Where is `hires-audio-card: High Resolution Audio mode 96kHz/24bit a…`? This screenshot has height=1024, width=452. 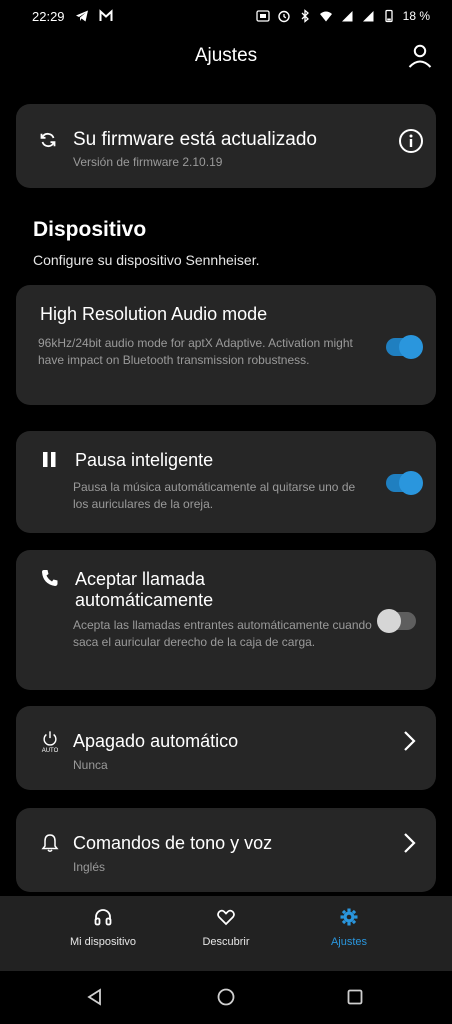 hires-audio-card: High Resolution Audio mode 96kHz/24bit a… is located at coordinates (226, 345).